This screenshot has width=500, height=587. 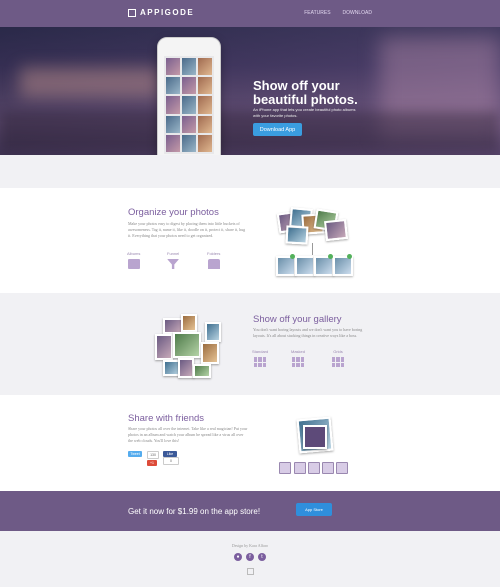 I want to click on vimeo-icon, so click(x=314, y=468).